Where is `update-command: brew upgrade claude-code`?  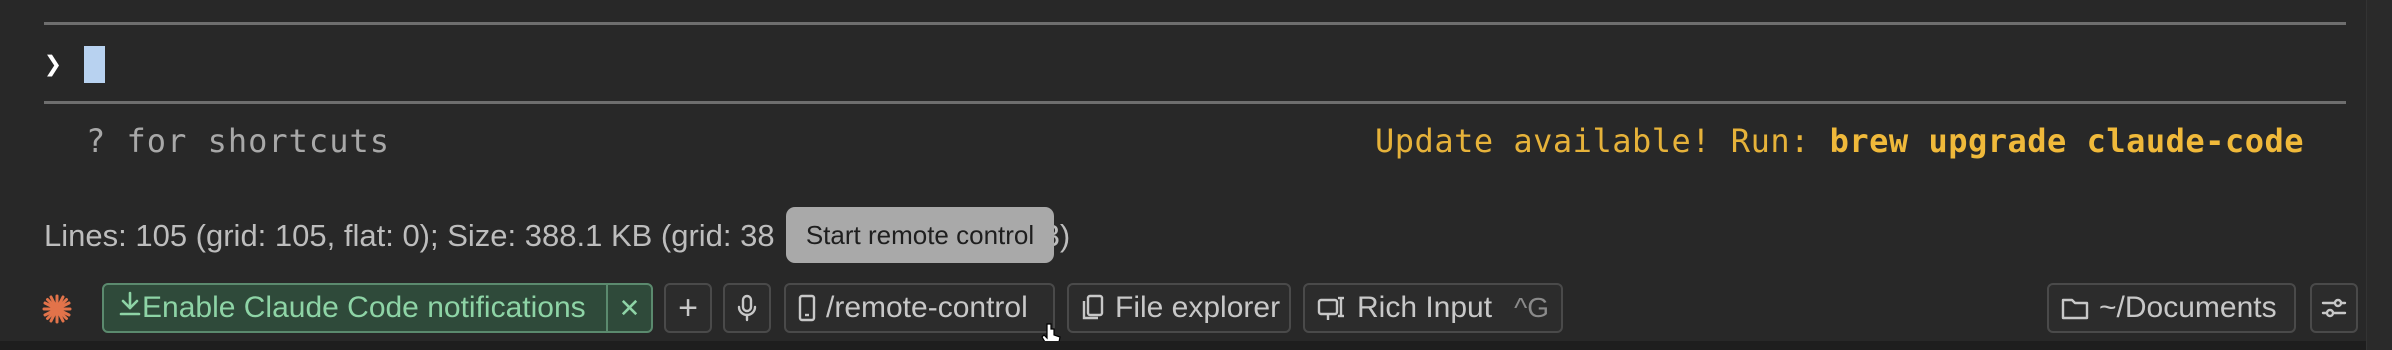 update-command: brew upgrade claude-code is located at coordinates (2066, 141).